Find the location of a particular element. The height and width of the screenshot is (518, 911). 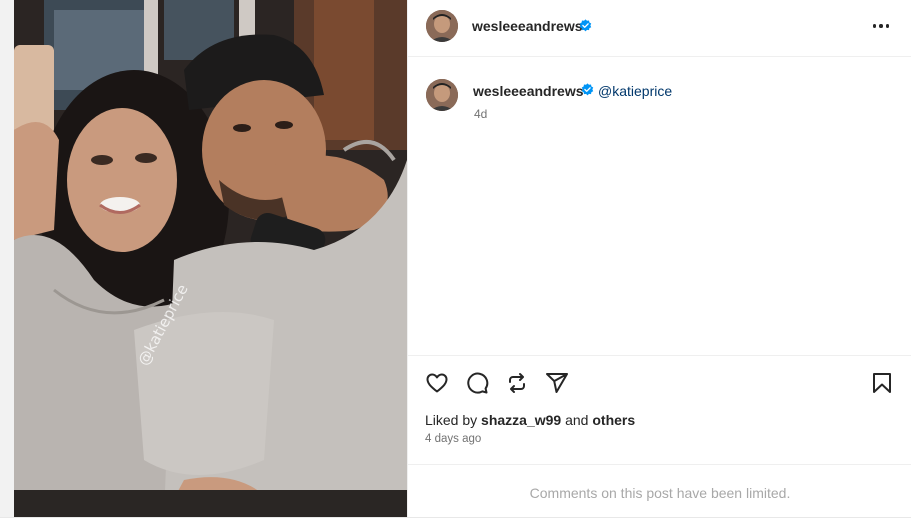

liked-by-user-link: shazza_w99 is located at coordinates (521, 420).